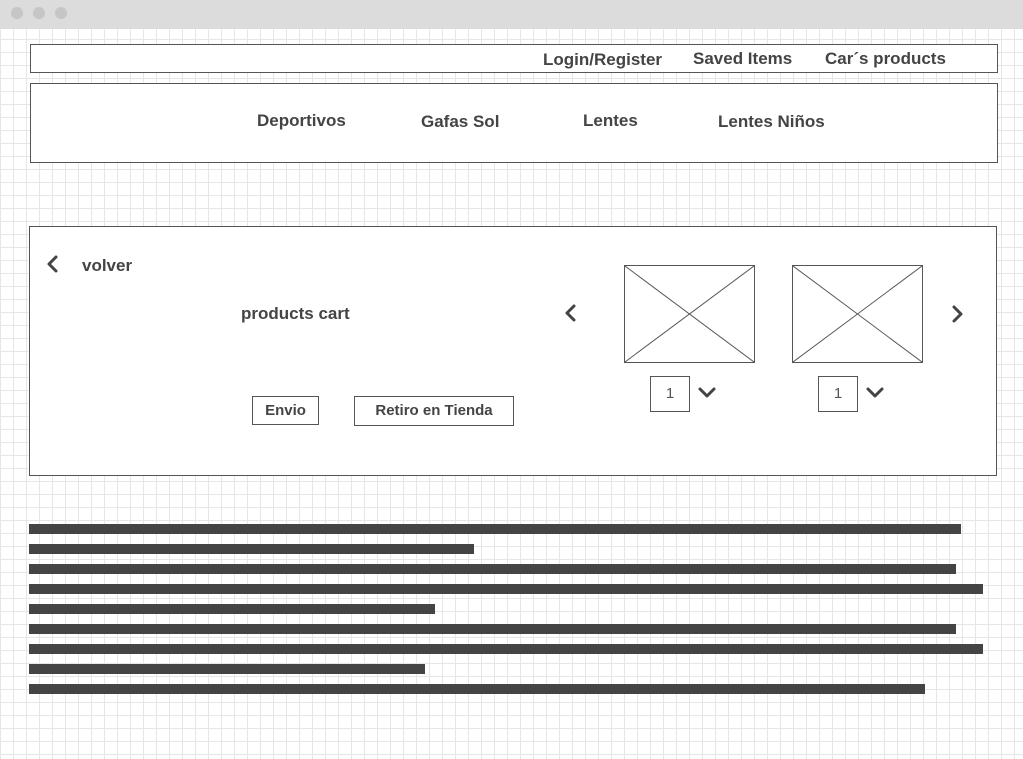  I want to click on saved-items-link: Saved Items, so click(742, 58).